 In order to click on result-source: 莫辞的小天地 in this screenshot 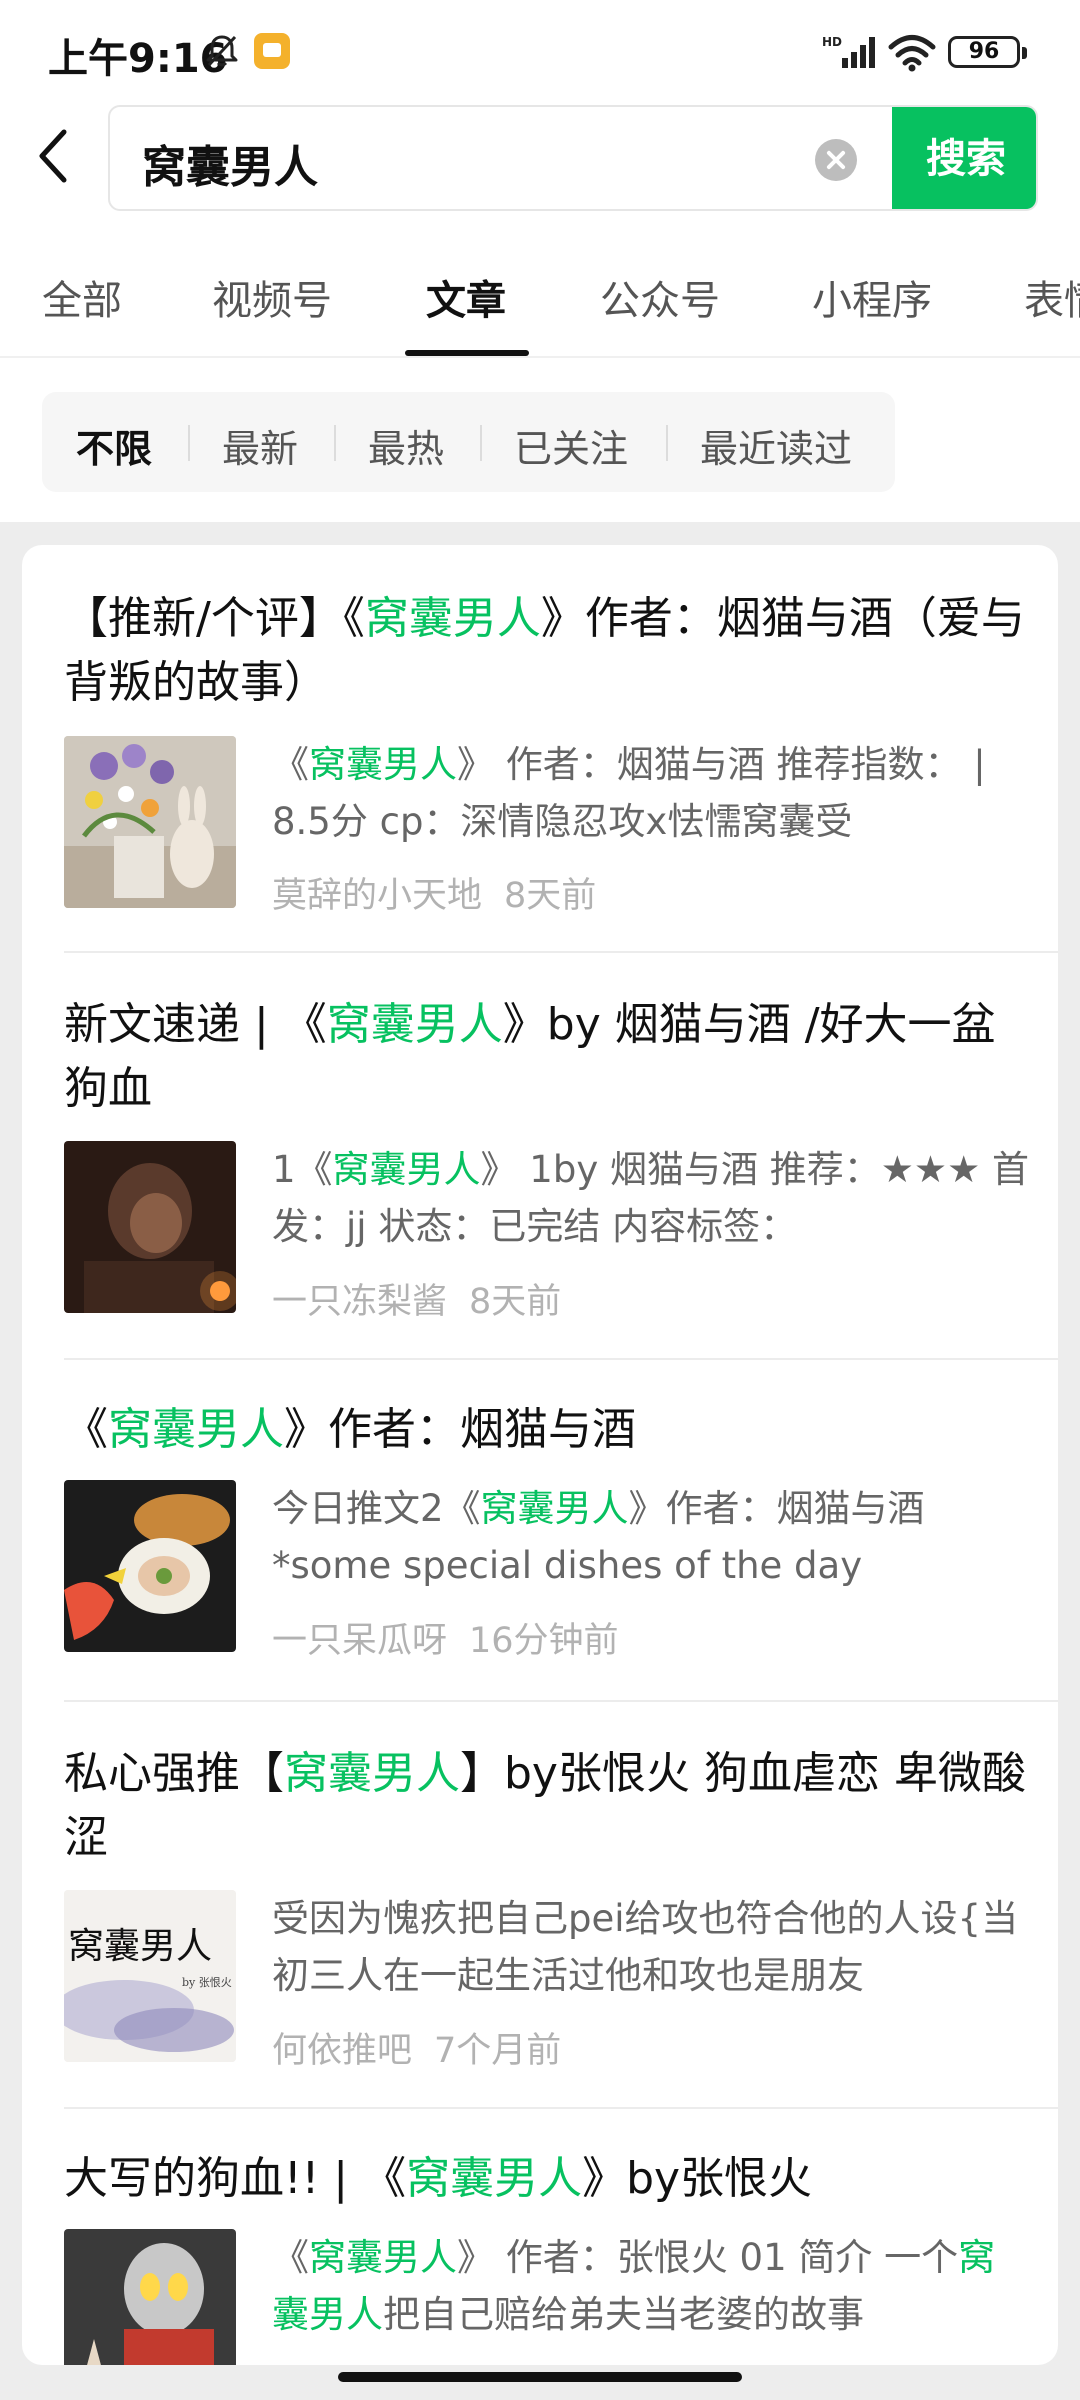, I will do `click(377, 896)`.